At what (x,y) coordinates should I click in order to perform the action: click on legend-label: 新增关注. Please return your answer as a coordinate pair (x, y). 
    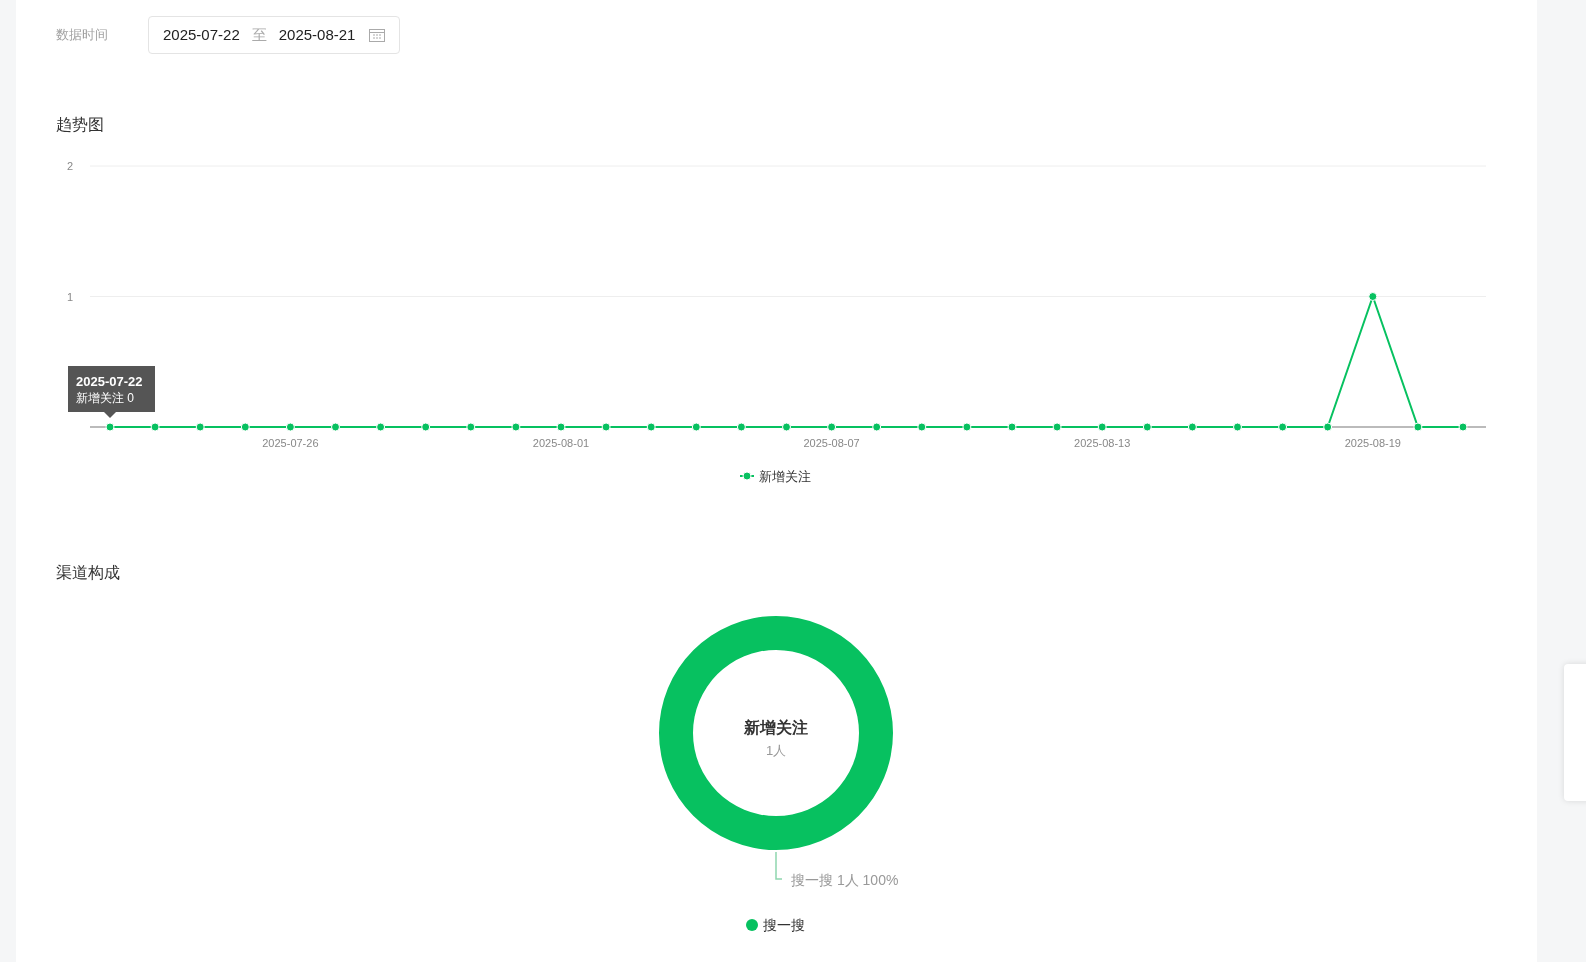
    Looking at the image, I should click on (785, 476).